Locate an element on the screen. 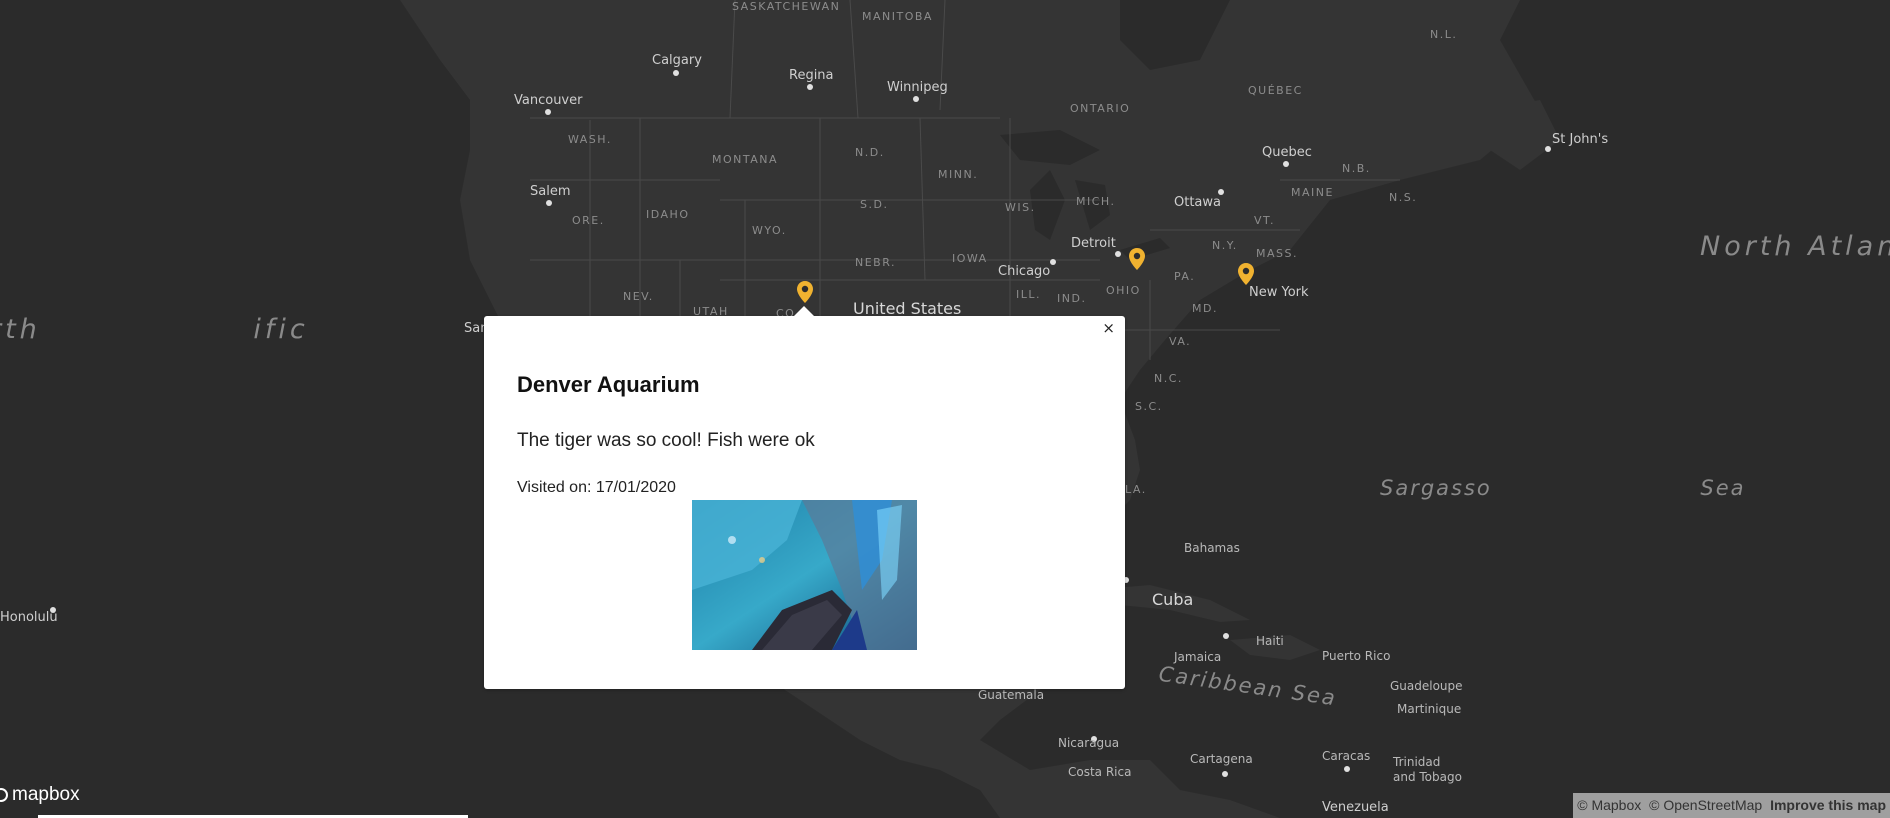 This screenshot has height=818, width=1890. map-marker-ohio is located at coordinates (1137, 259).